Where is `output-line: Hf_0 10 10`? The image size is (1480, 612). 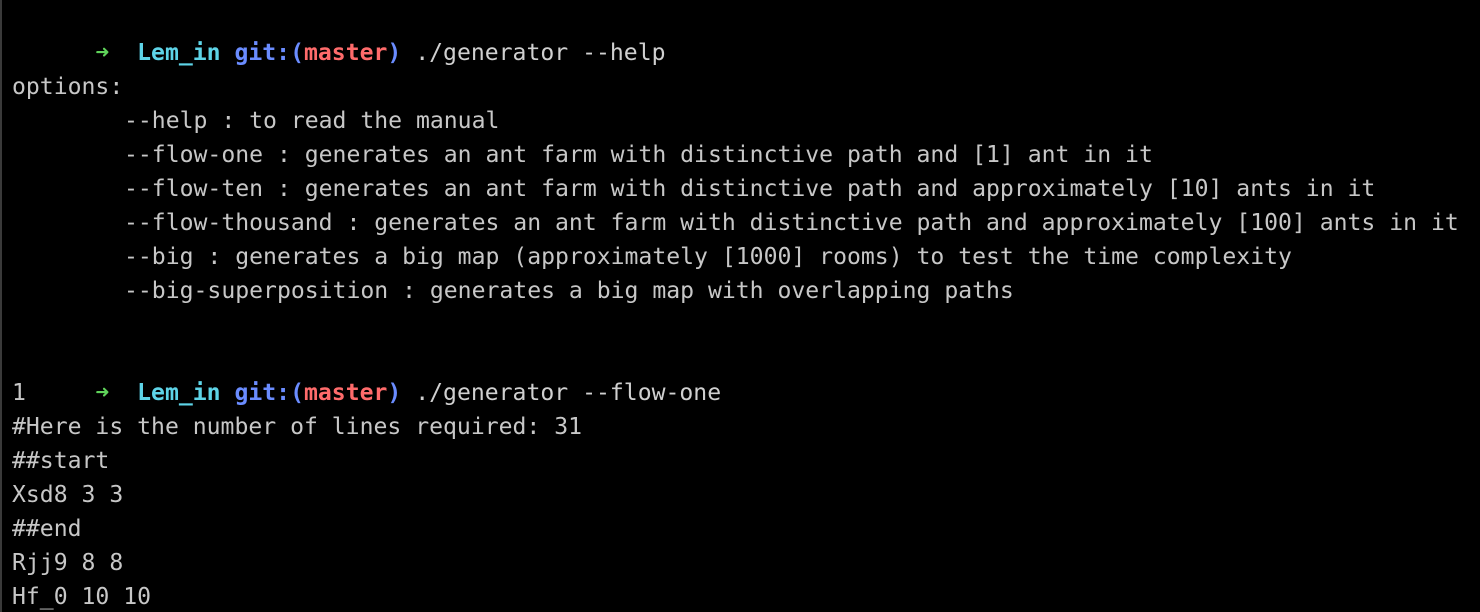 output-line: Hf_0 10 10 is located at coordinates (82, 597).